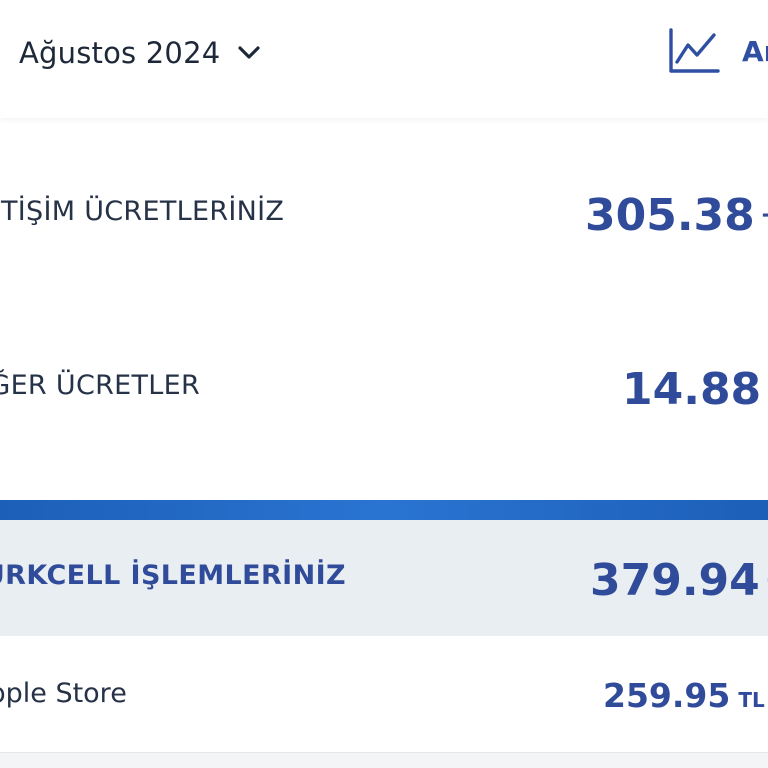 Image resolution: width=768 pixels, height=768 pixels. Describe the element at coordinates (694, 51) in the screenshot. I see `line-chart-icon` at that location.